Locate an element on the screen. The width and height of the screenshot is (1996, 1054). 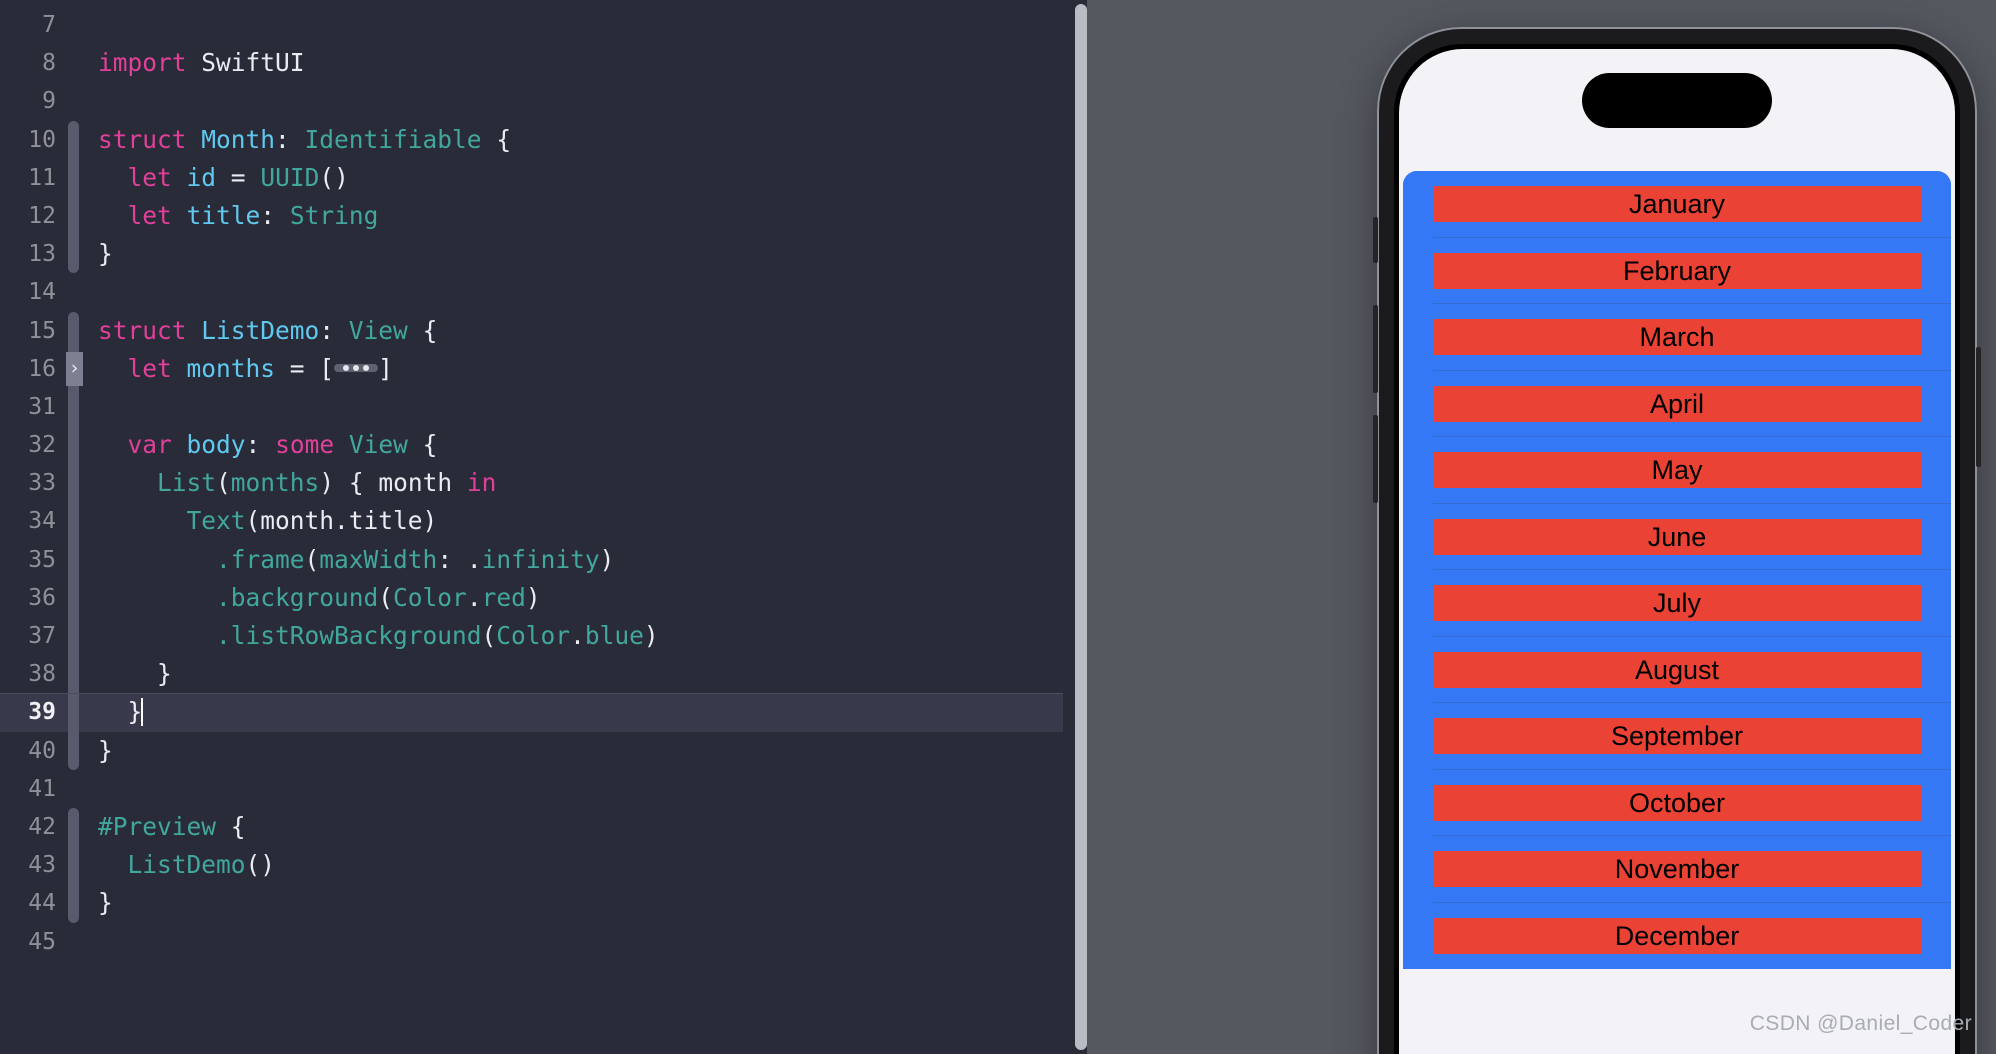
code-text: import SwiftUI is located at coordinates (575, 63).